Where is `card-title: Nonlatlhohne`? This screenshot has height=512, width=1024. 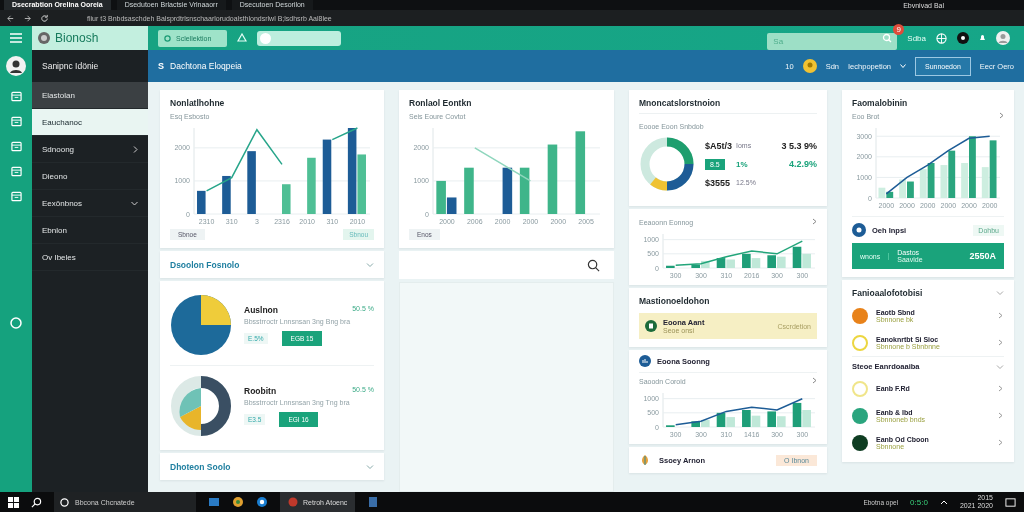
card-title: Nonlatlhohne is located at coordinates (198, 103).